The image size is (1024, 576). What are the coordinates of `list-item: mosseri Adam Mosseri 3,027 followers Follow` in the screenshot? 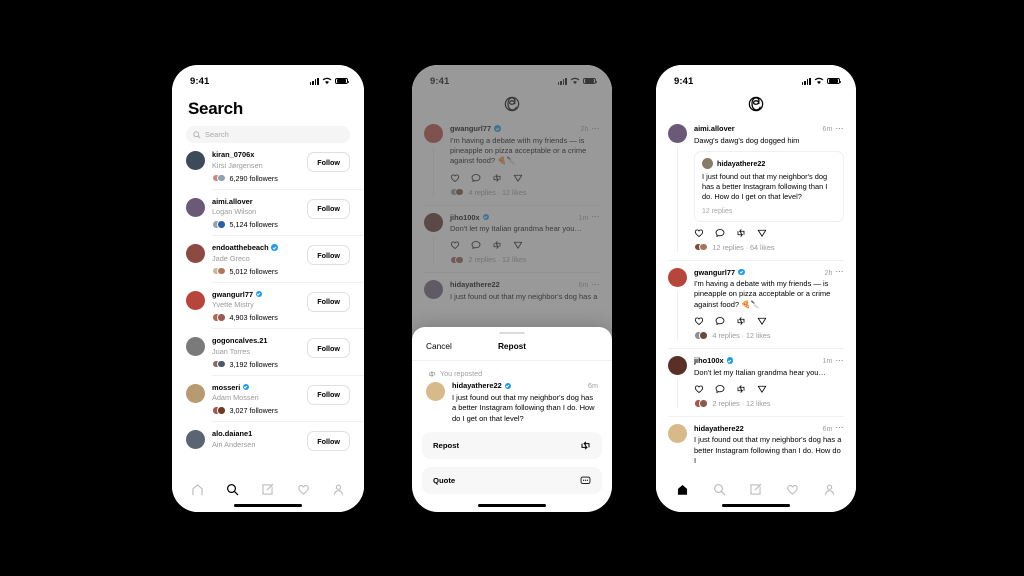 It's located at (268, 399).